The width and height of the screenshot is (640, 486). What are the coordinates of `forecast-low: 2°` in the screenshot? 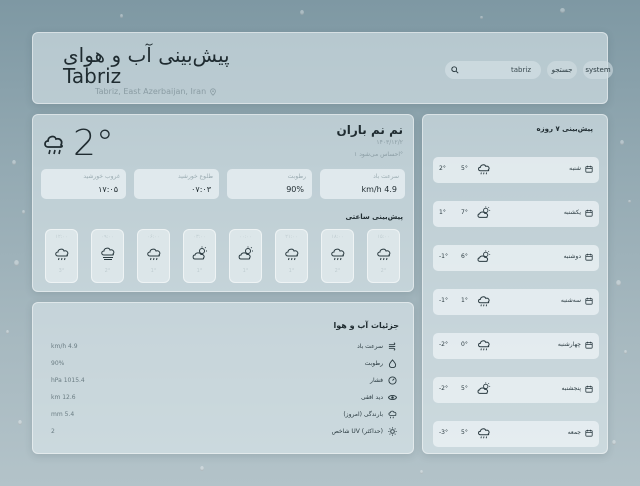 It's located at (442, 168).